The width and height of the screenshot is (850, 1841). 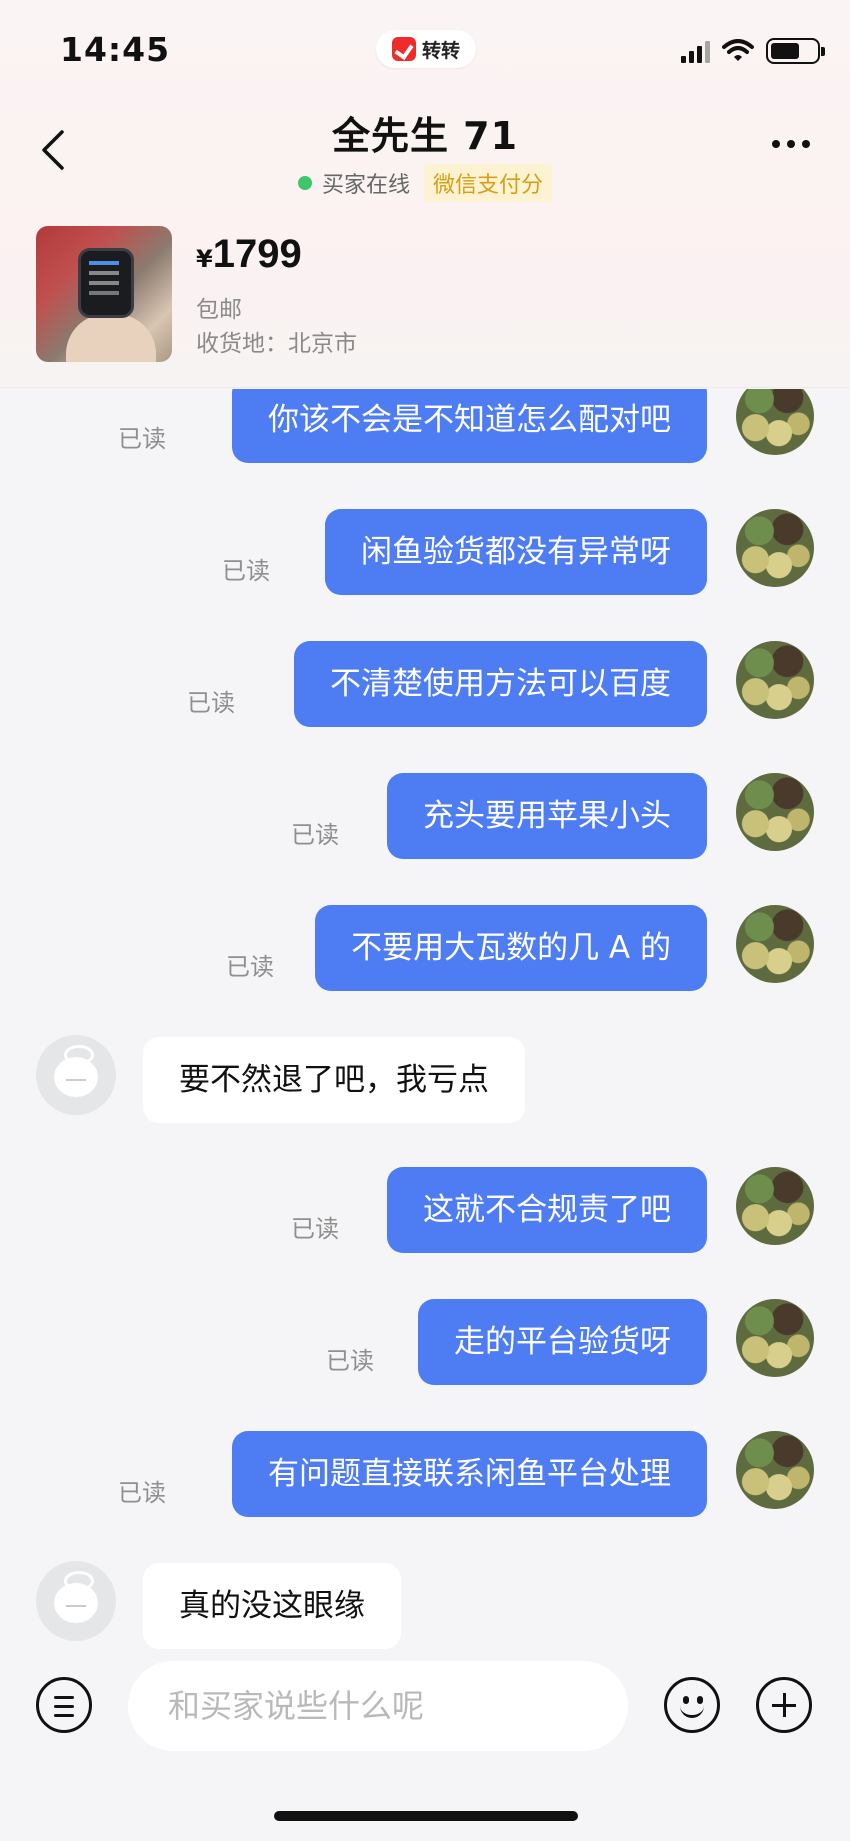 What do you see at coordinates (738, 50) in the screenshot?
I see `wifi-icon` at bounding box center [738, 50].